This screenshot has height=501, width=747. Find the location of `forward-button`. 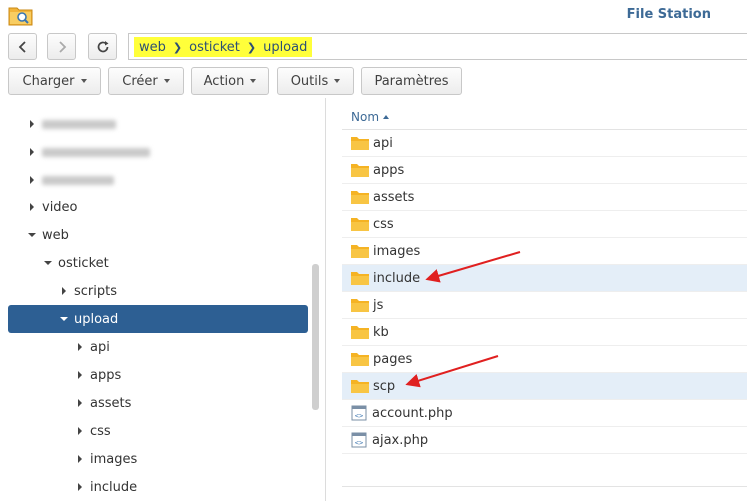

forward-button is located at coordinates (61, 46).